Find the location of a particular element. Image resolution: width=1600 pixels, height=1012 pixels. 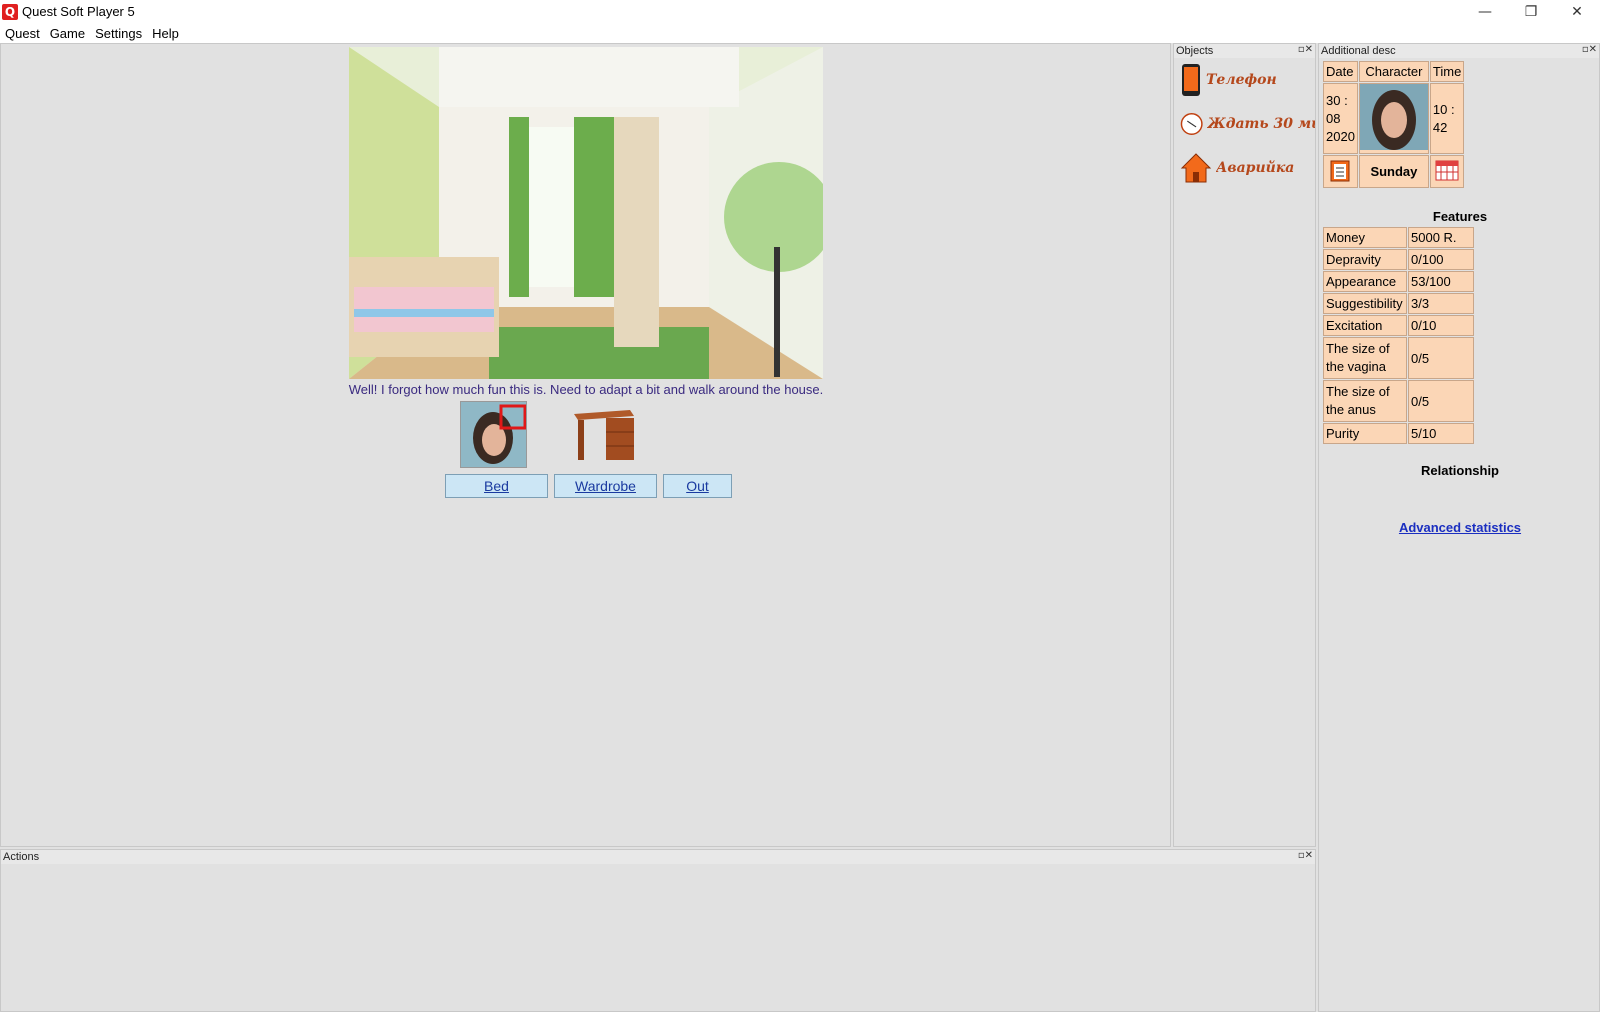

tasks-button is located at coordinates (1340, 171).